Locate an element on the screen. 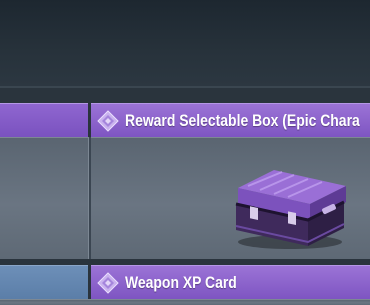 The image size is (370, 305). row-header-left is located at coordinates (44, 120).